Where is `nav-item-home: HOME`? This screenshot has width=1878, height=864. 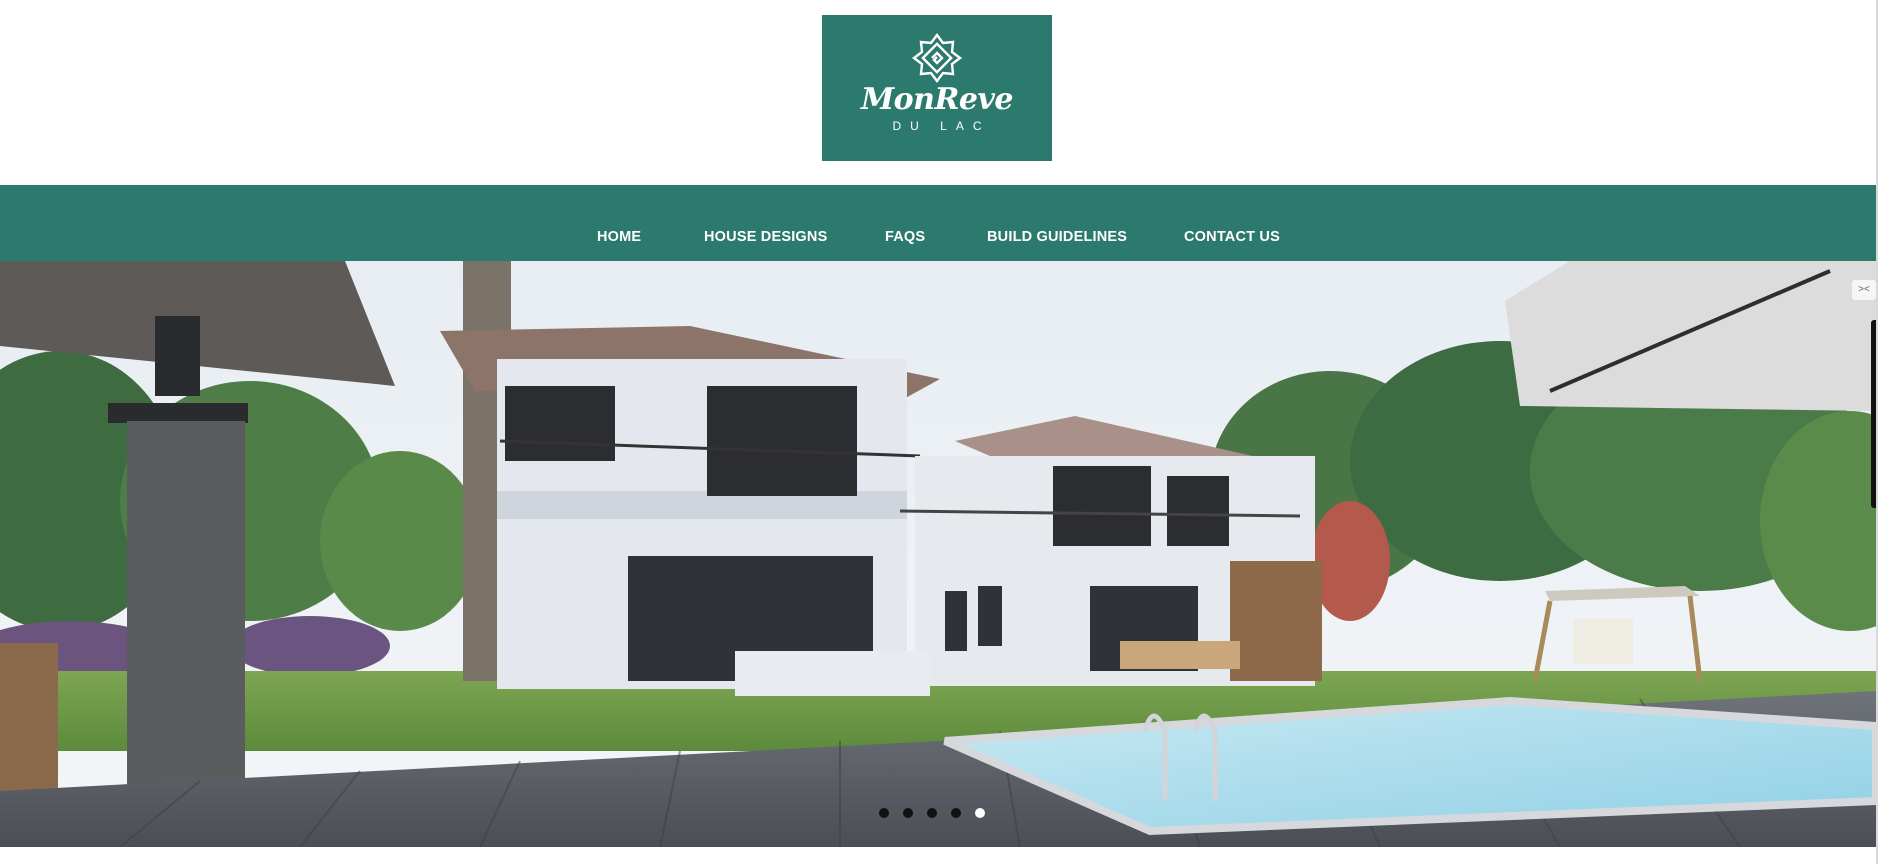 nav-item-home: HOME is located at coordinates (619, 237).